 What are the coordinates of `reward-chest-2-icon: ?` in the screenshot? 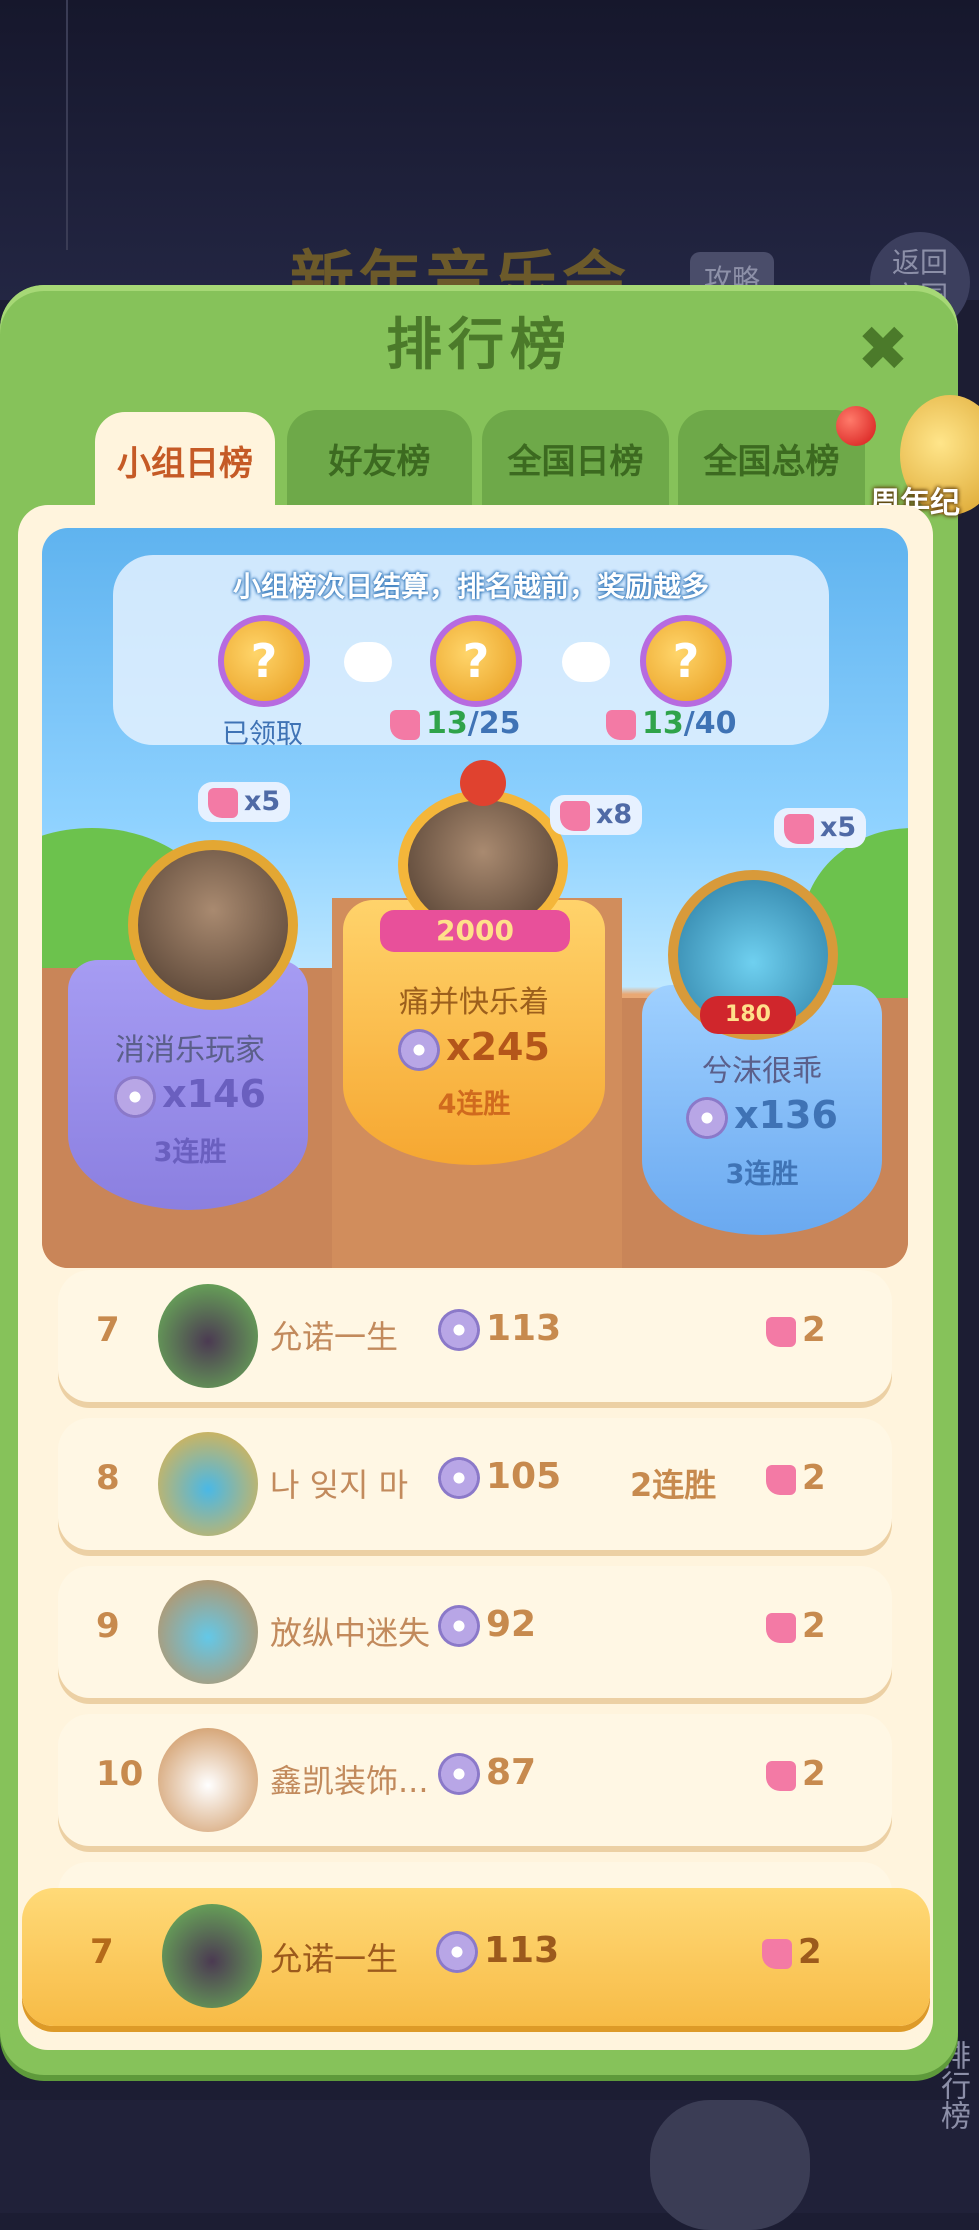 It's located at (476, 661).